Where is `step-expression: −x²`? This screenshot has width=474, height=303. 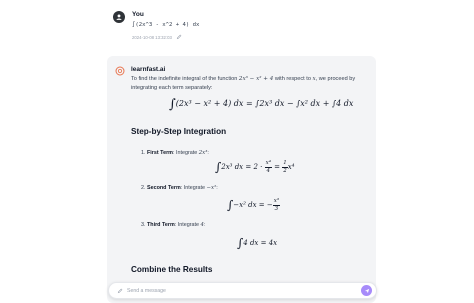 step-expression: −x² is located at coordinates (211, 188).